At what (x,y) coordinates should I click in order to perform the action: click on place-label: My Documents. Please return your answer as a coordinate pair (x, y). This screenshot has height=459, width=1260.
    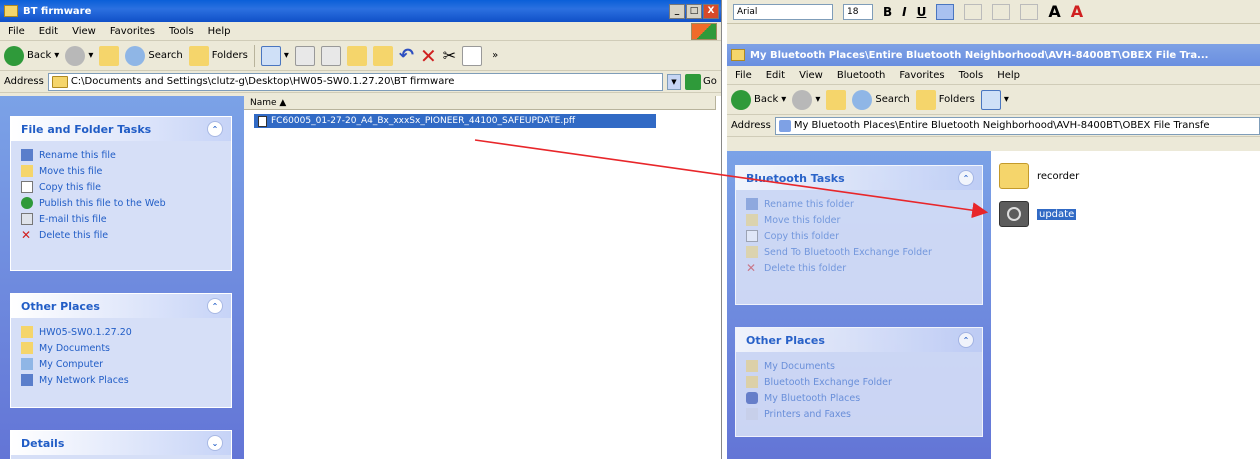
    Looking at the image, I should click on (800, 366).